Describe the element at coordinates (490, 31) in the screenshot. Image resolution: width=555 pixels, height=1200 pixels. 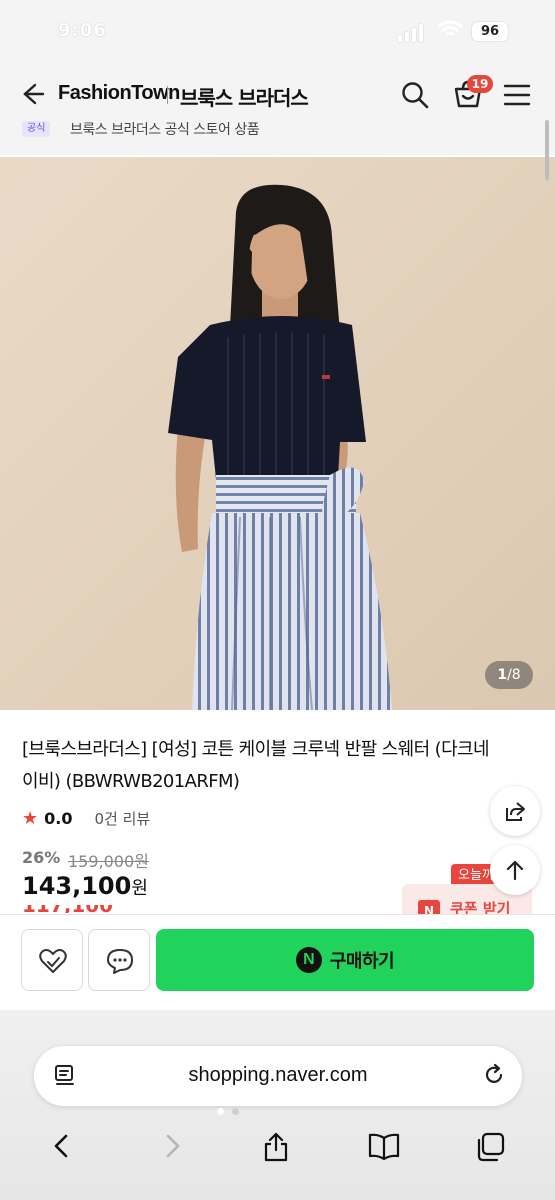
I see `battery-indicator: 96` at that location.